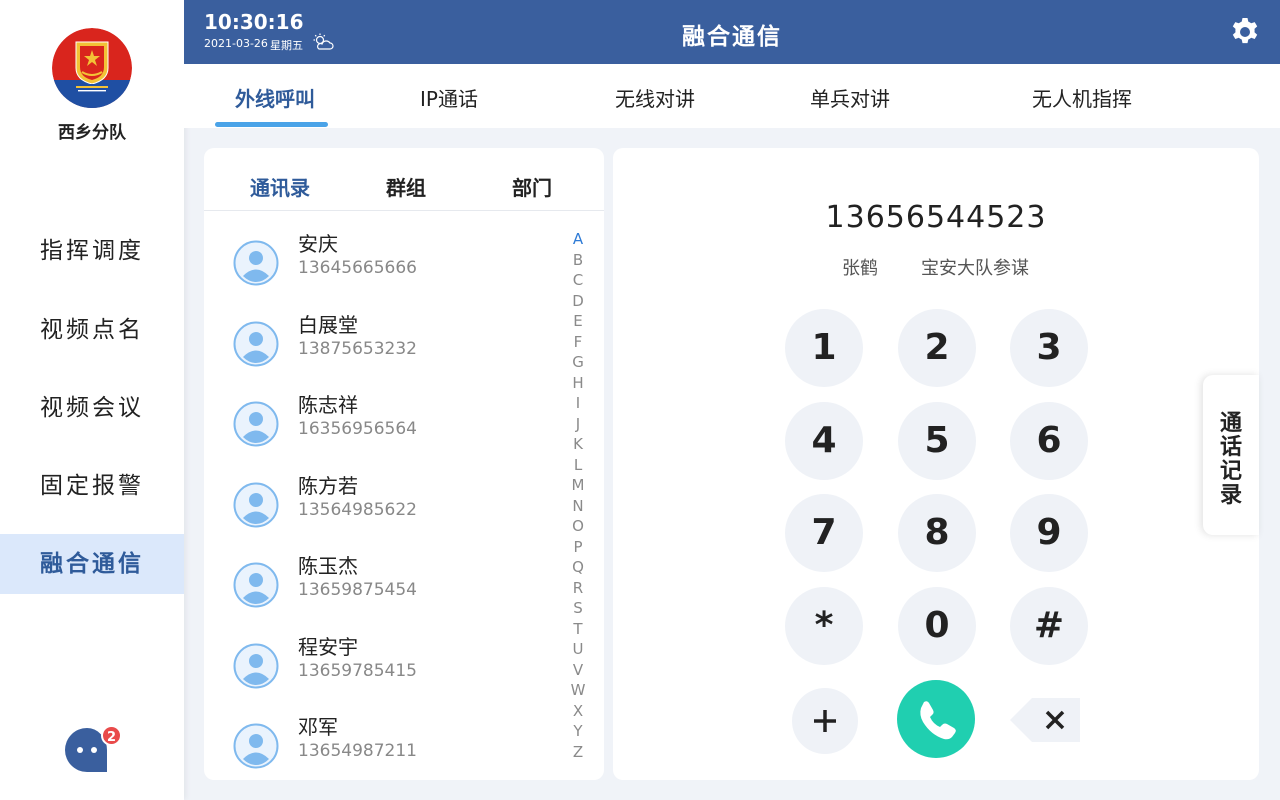  I want to click on contact-phone: 13659785415, so click(357, 670).